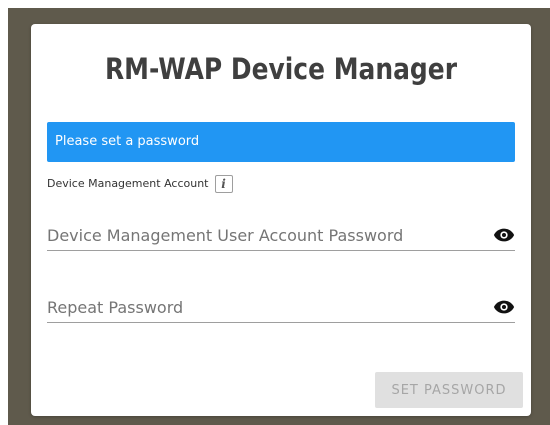  What do you see at coordinates (281, 69) in the screenshot?
I see `page-title: RM-WAP Device Manager` at bounding box center [281, 69].